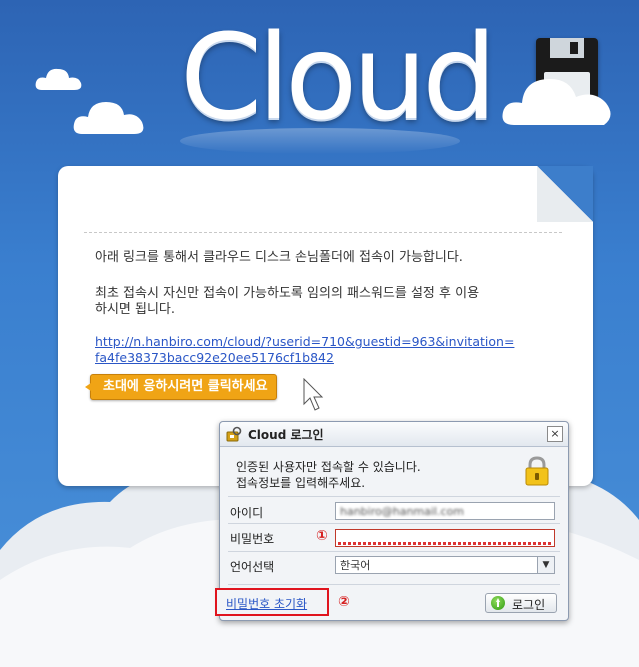 This screenshot has height=667, width=639. I want to click on marker-2: ②, so click(344, 602).